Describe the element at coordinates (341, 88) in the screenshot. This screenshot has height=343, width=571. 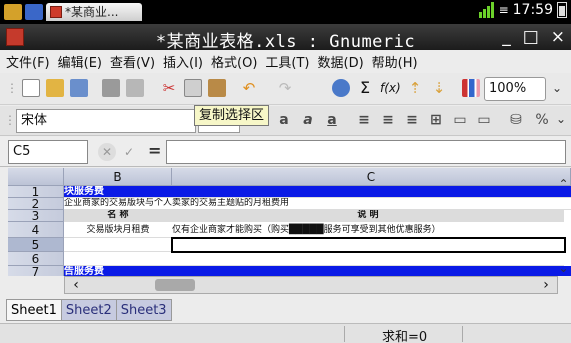
I see `hyperlink-icon` at that location.